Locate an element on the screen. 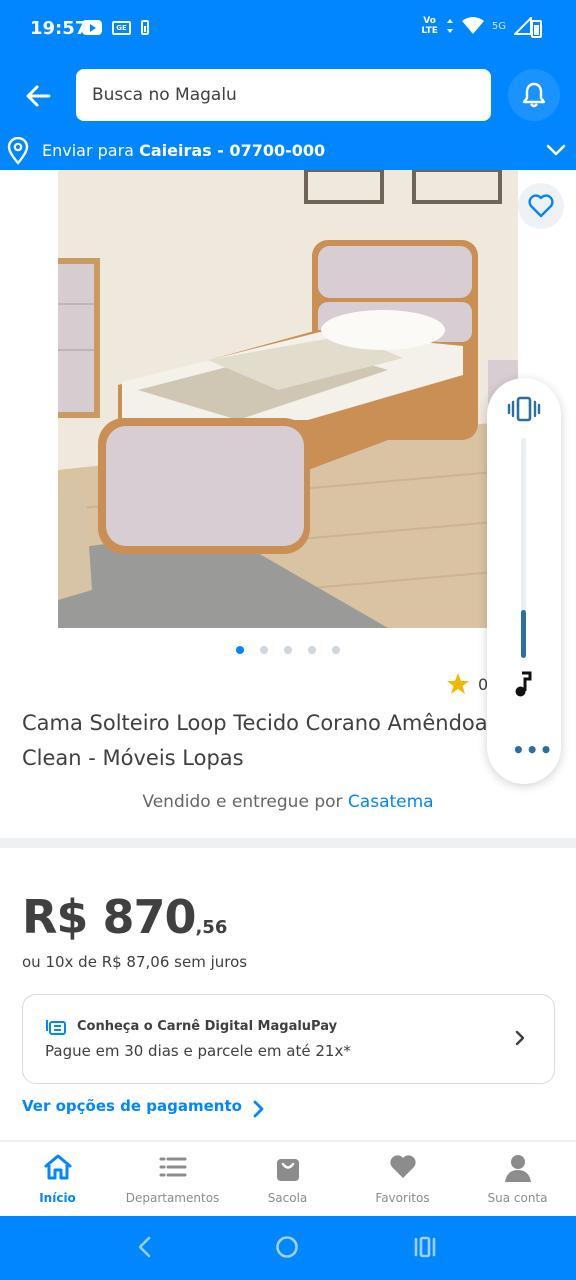 The image size is (576, 1280). nav-item-sacola: Sacola is located at coordinates (287, 1179).